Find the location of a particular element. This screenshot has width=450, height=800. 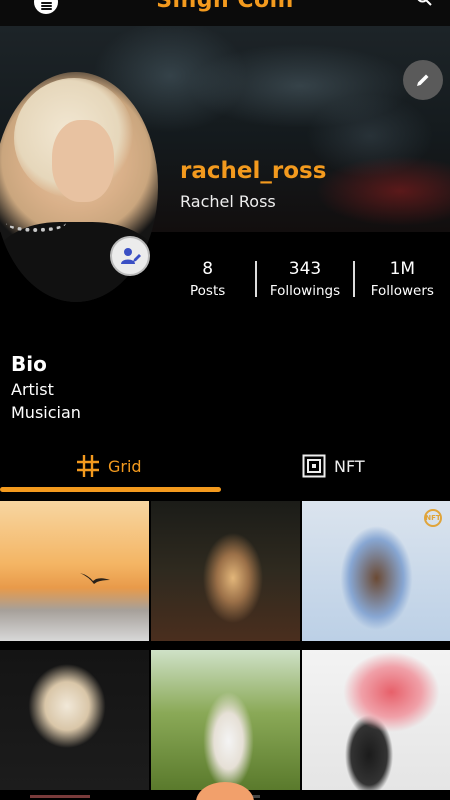

stat-followers: 1M Followers is located at coordinates (402, 279).